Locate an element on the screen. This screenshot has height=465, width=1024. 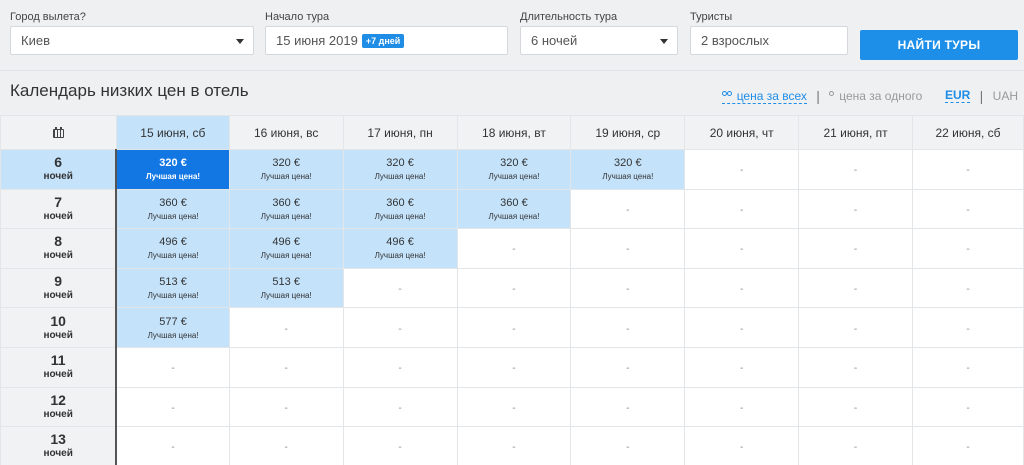
currency-eur: EUR is located at coordinates (957, 96).